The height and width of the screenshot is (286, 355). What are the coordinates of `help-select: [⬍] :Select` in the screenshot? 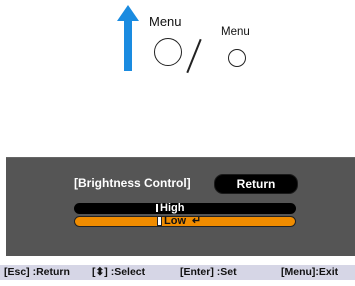 It's located at (119, 272).